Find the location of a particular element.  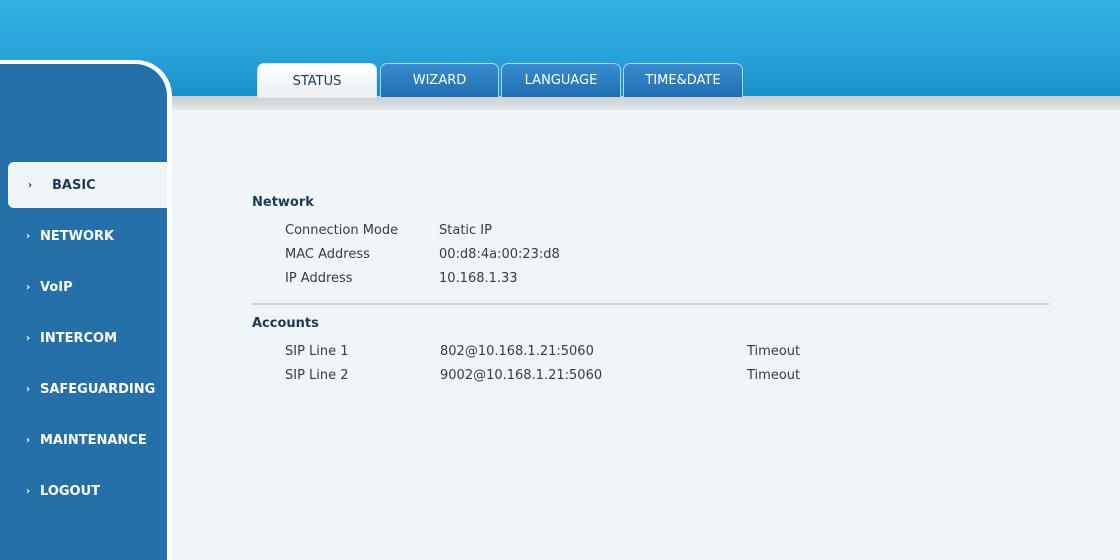

tab-status: STATUS is located at coordinates (317, 80).